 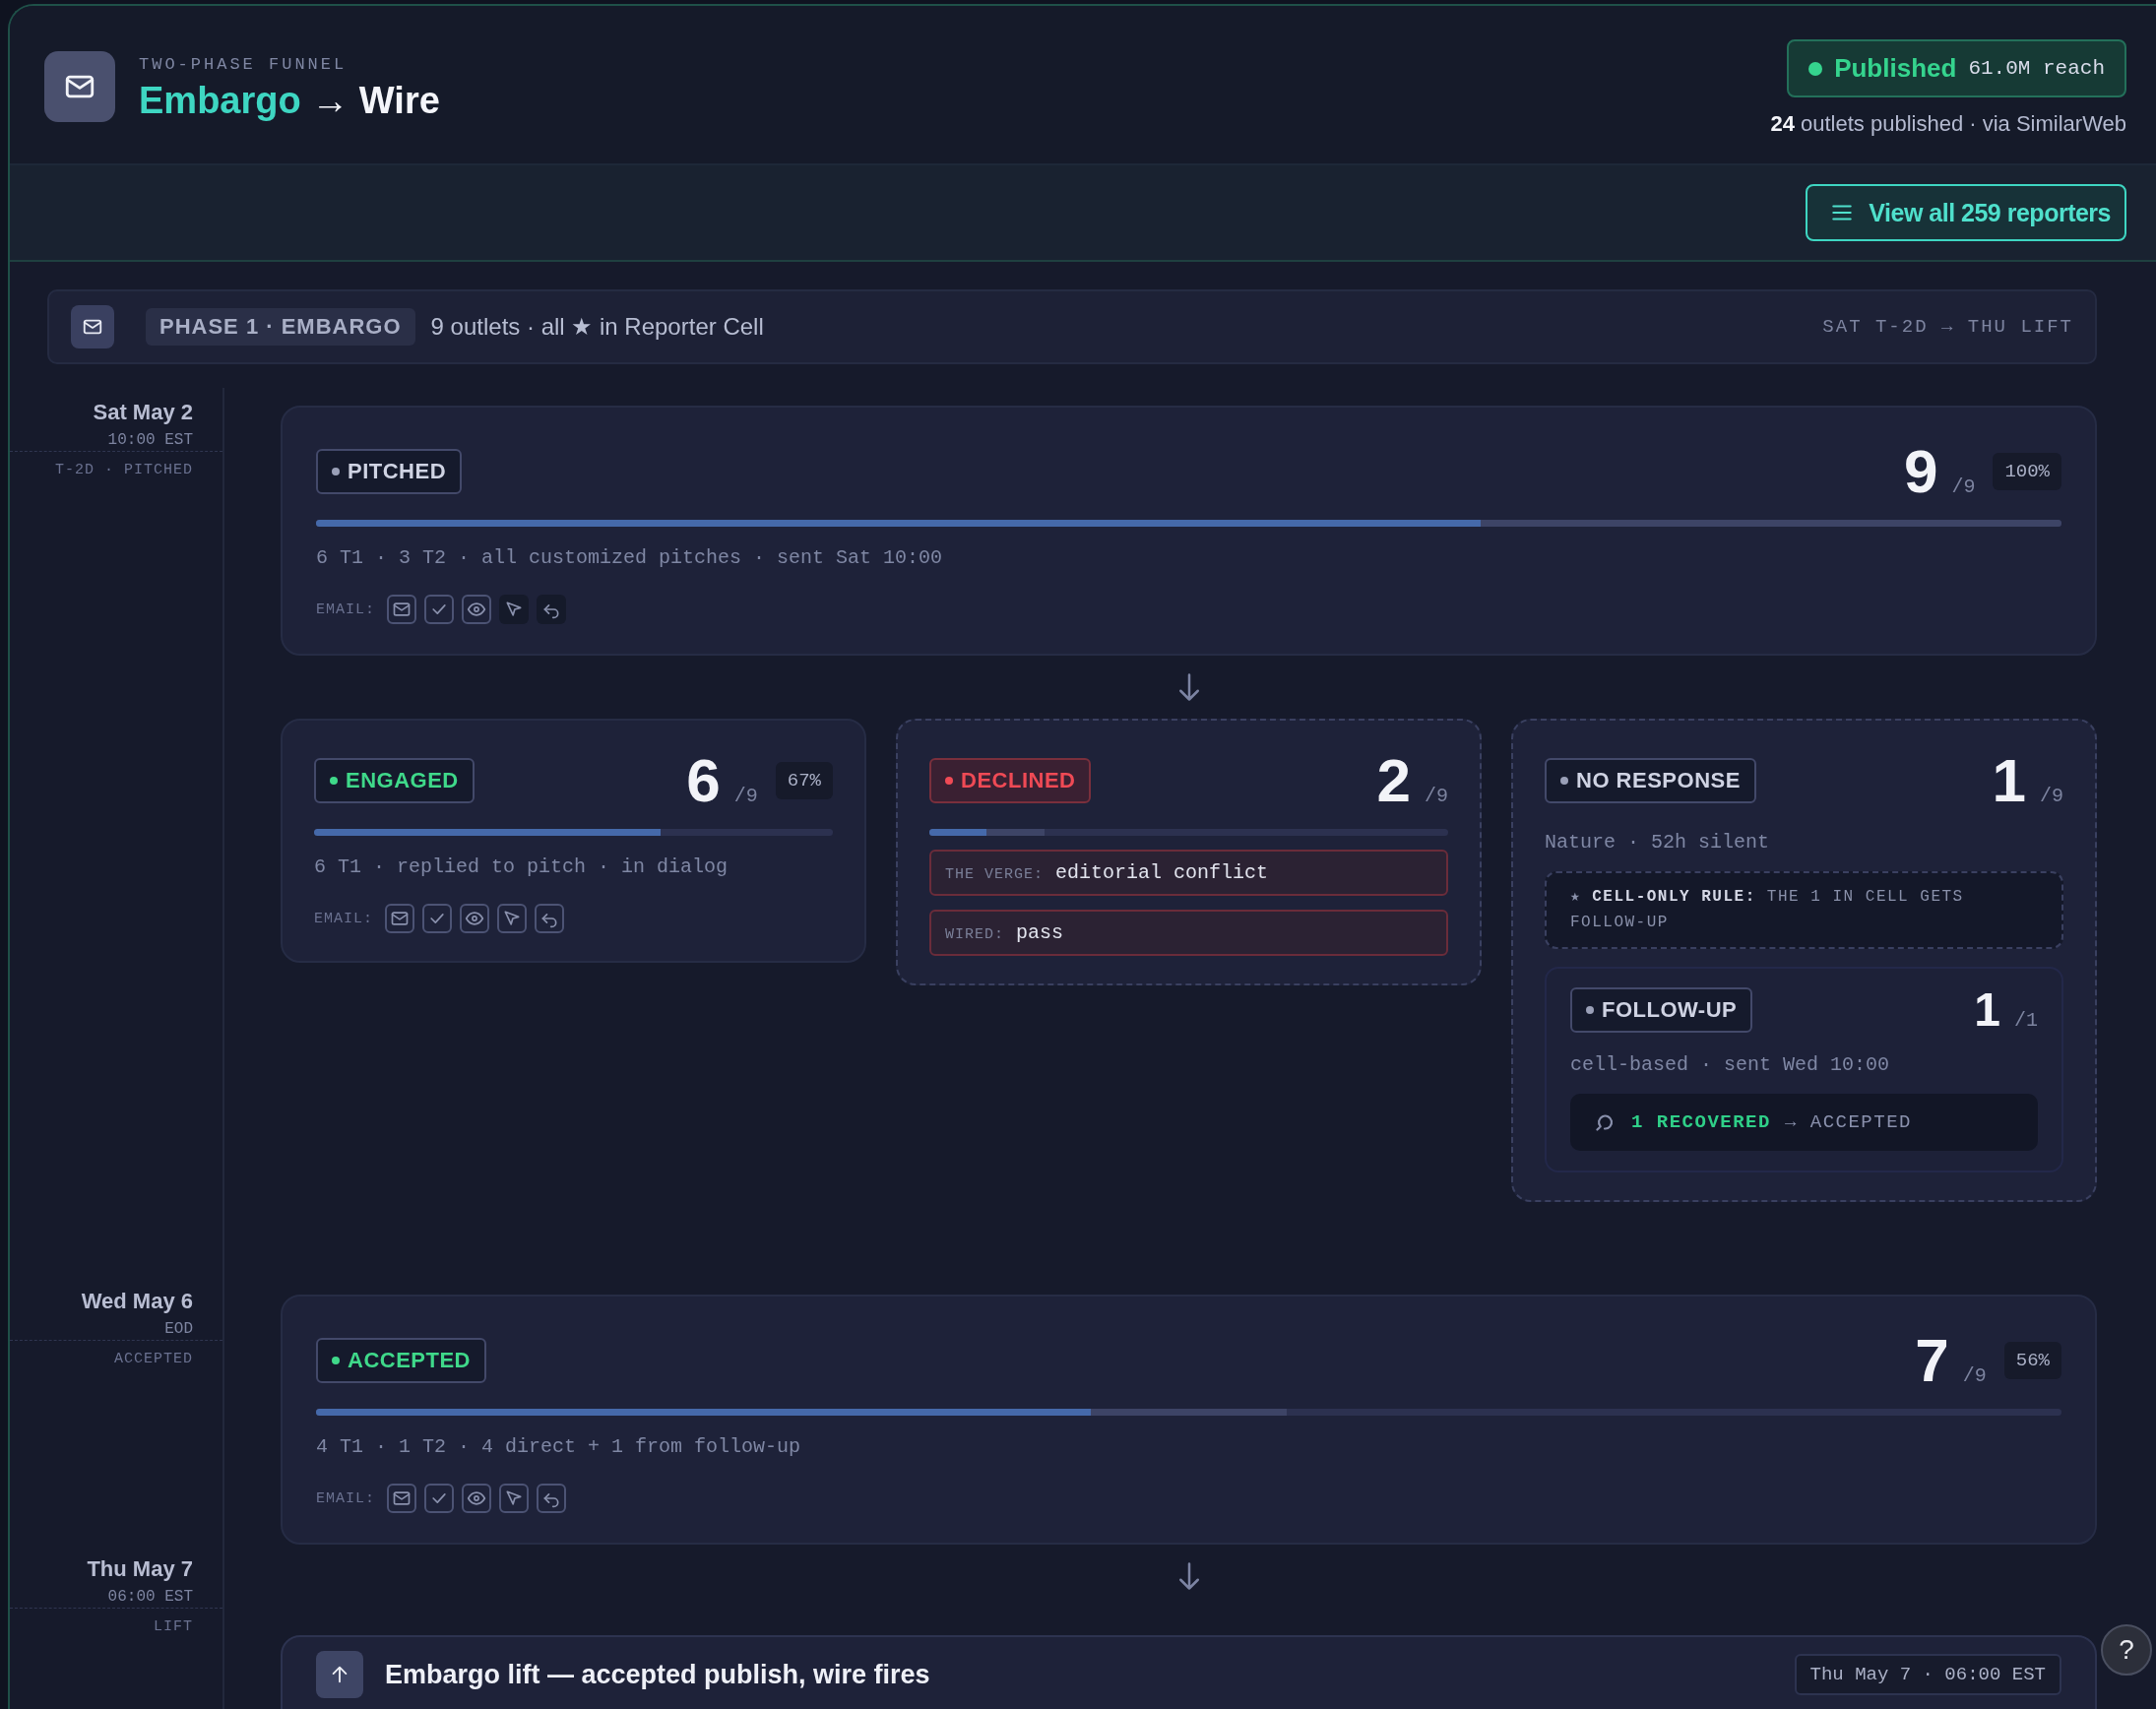 I want to click on recovered-label: 1 RECOVERED, so click(x=1701, y=1122).